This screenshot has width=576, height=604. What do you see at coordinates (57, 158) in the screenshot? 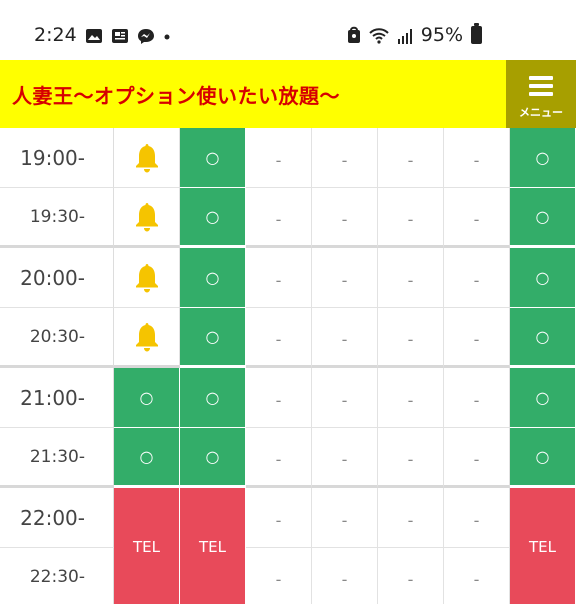
I see `time-slot-label: 19:00-` at bounding box center [57, 158].